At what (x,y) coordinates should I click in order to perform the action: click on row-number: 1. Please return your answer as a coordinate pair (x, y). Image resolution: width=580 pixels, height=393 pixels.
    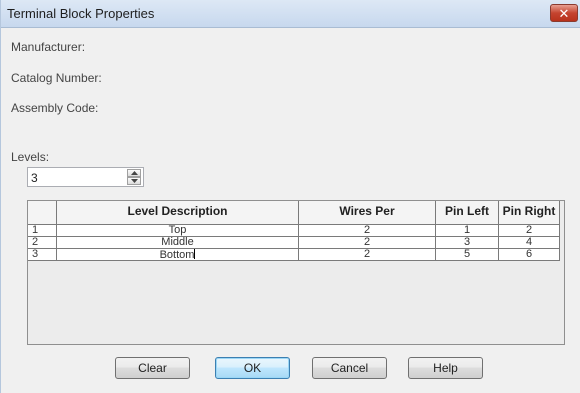
    Looking at the image, I should click on (42, 231).